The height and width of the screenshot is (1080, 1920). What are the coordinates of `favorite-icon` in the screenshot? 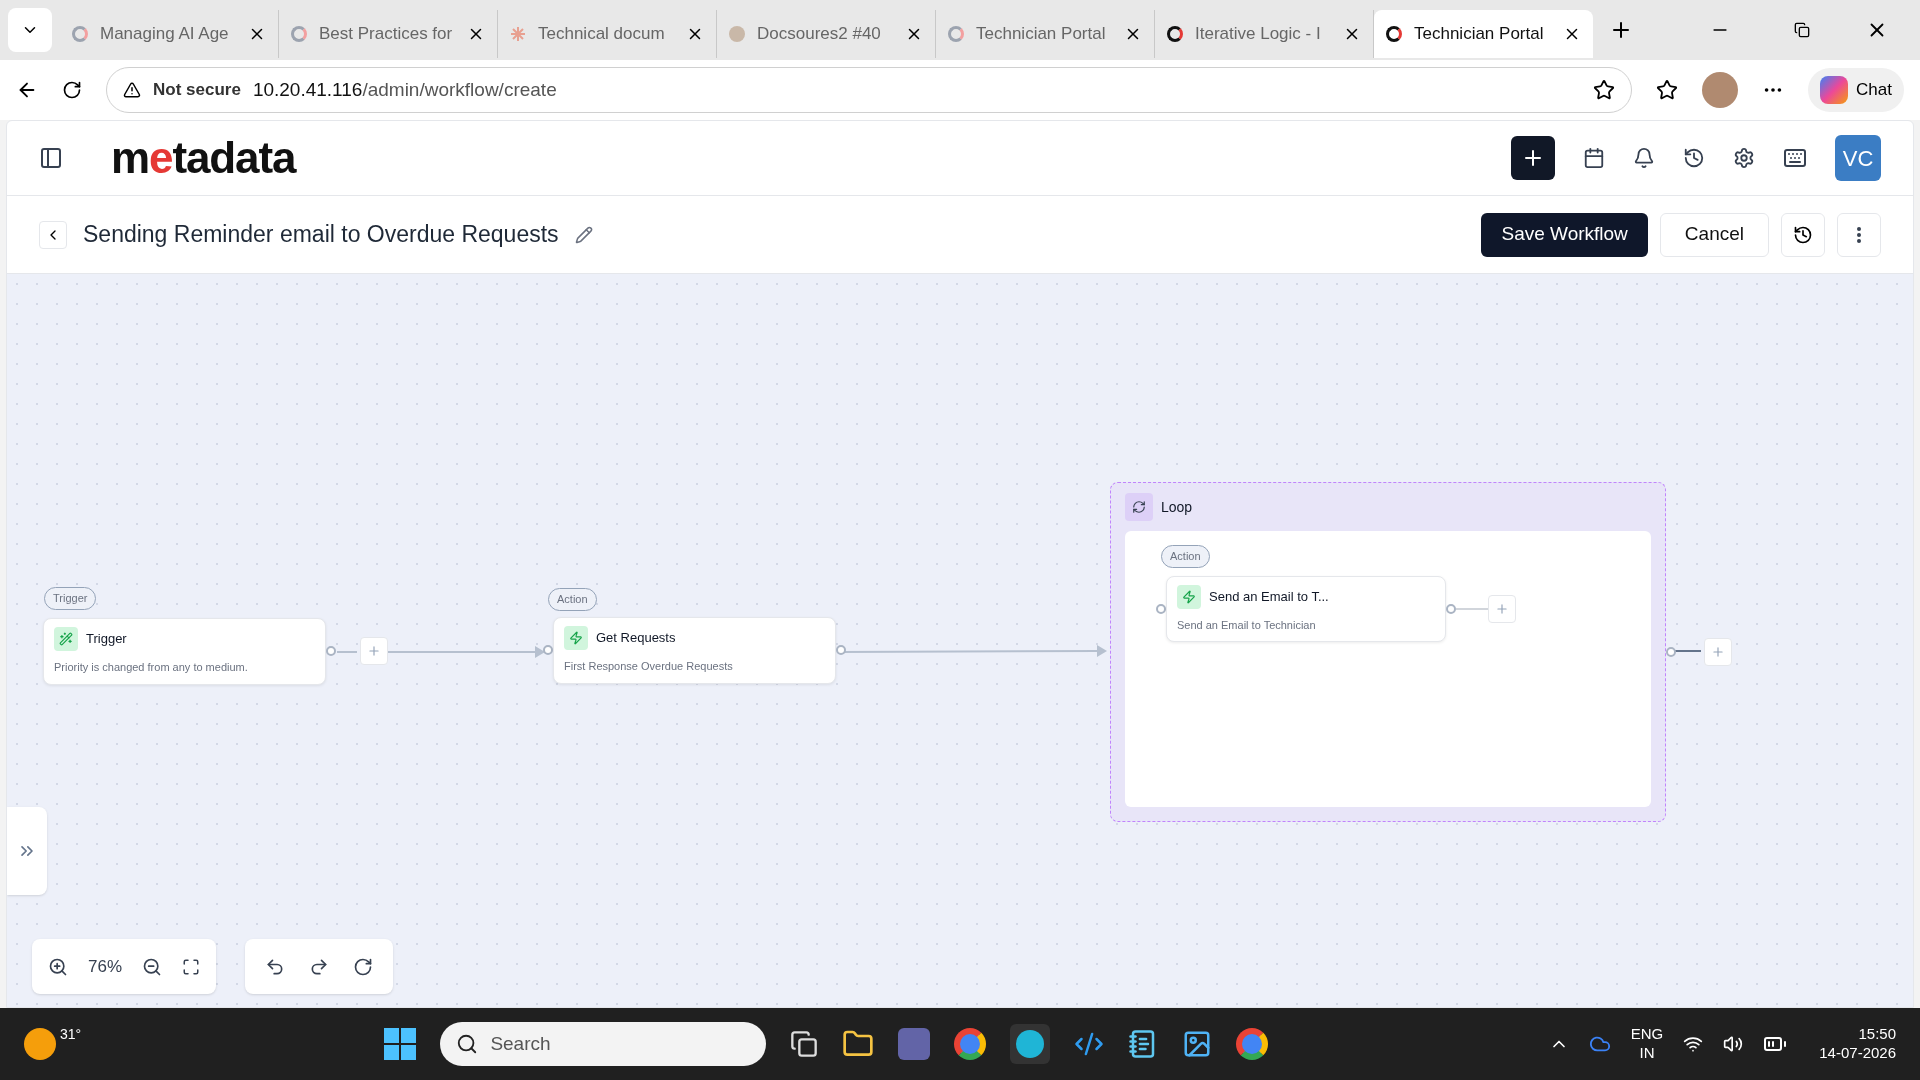 It's located at (1604, 90).